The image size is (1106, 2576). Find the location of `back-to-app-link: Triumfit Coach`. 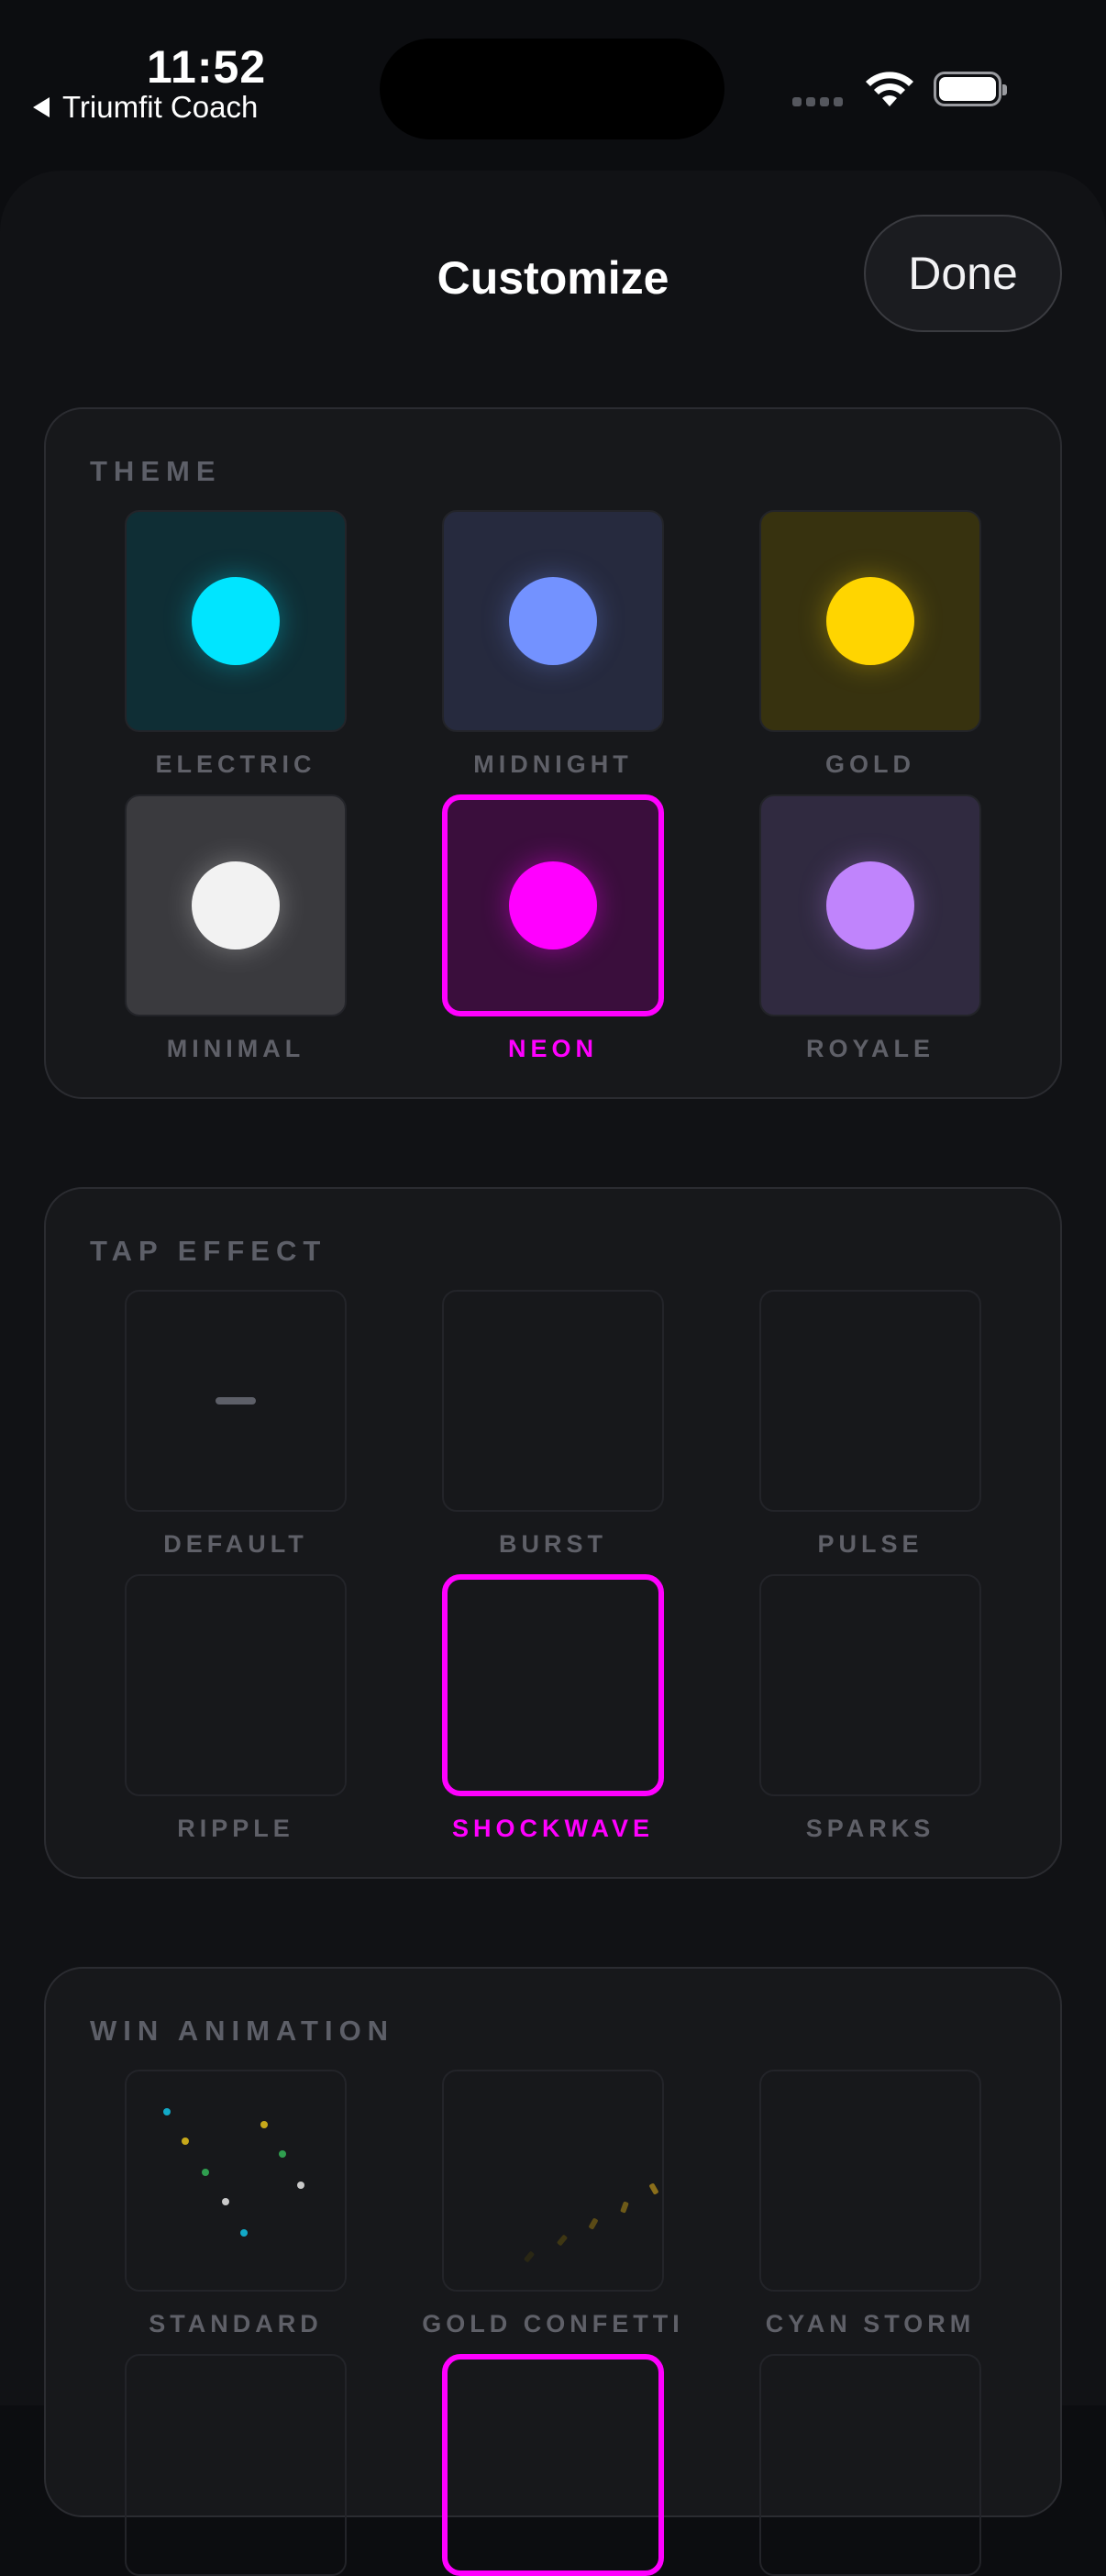

back-to-app-link: Triumfit Coach is located at coordinates (145, 107).